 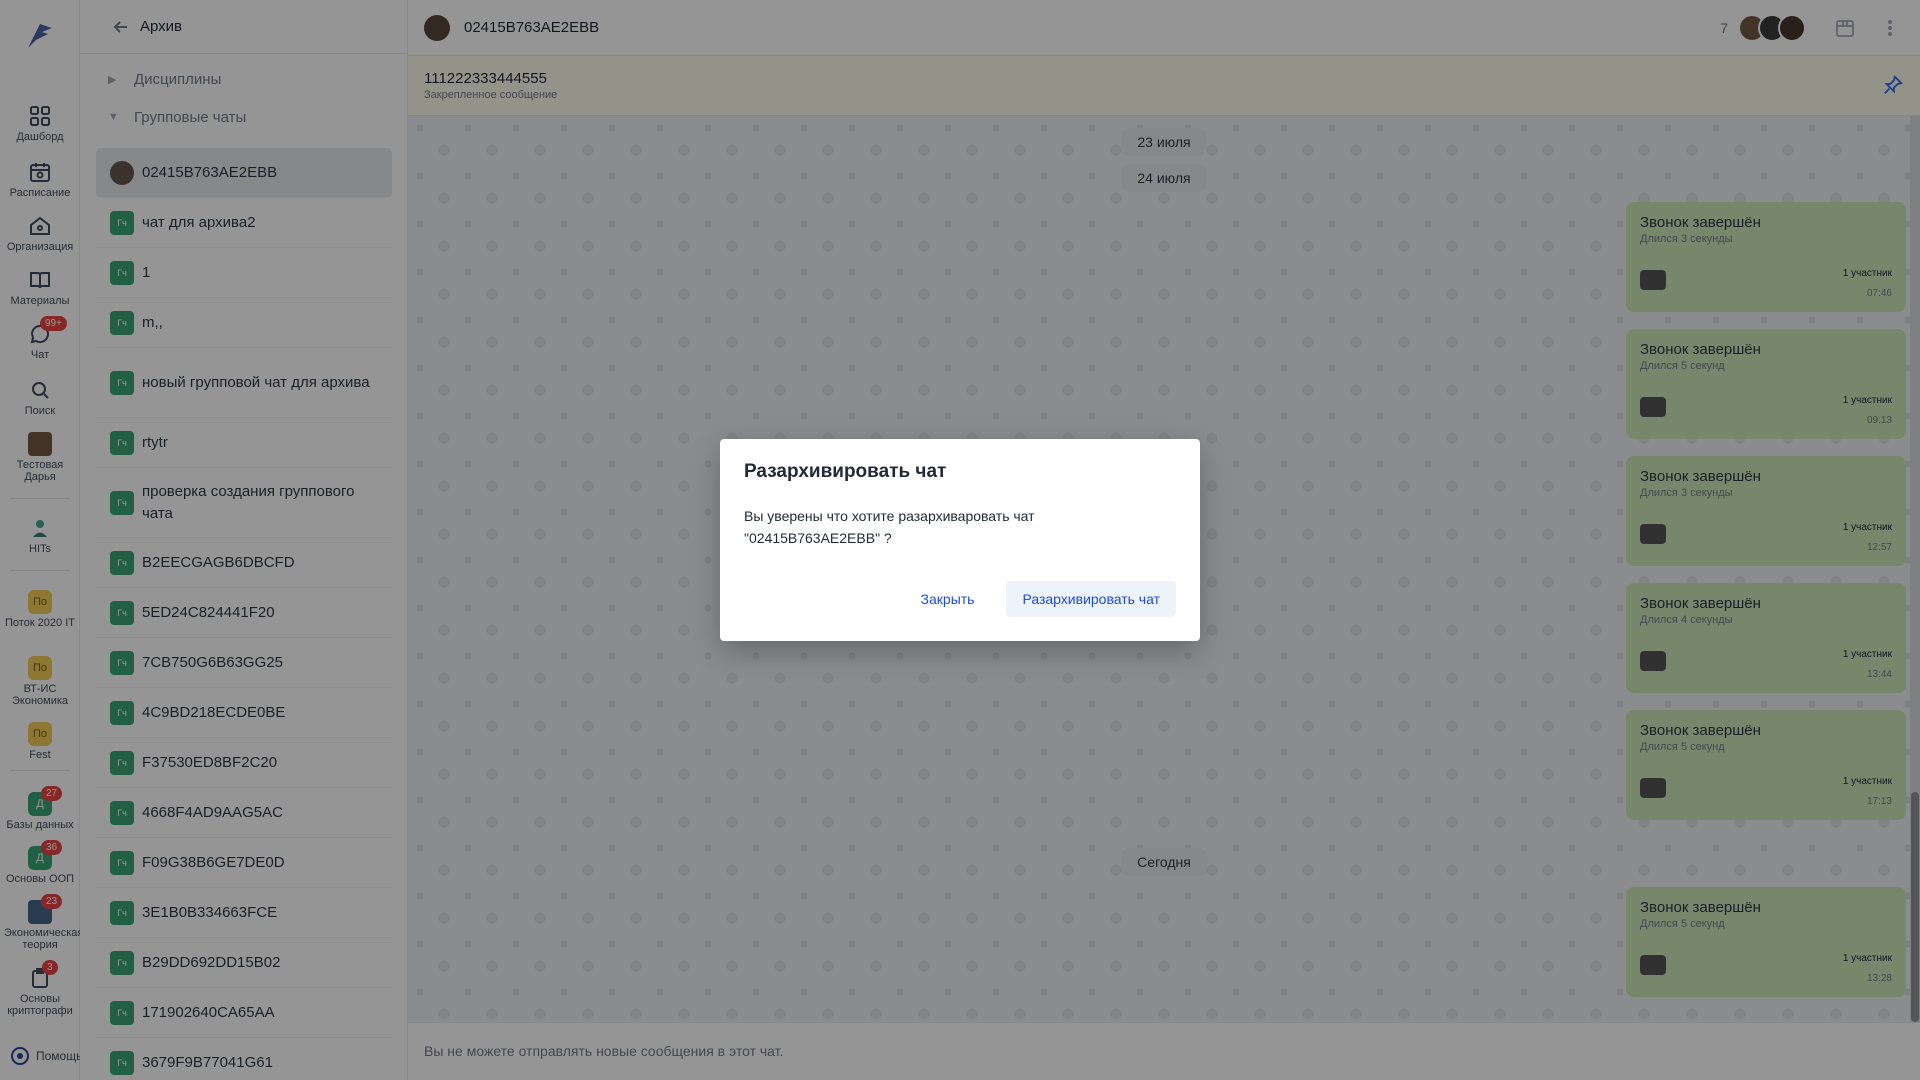 What do you see at coordinates (1091, 599) in the screenshot?
I see `unarchive-button: Разархивировать чат` at bounding box center [1091, 599].